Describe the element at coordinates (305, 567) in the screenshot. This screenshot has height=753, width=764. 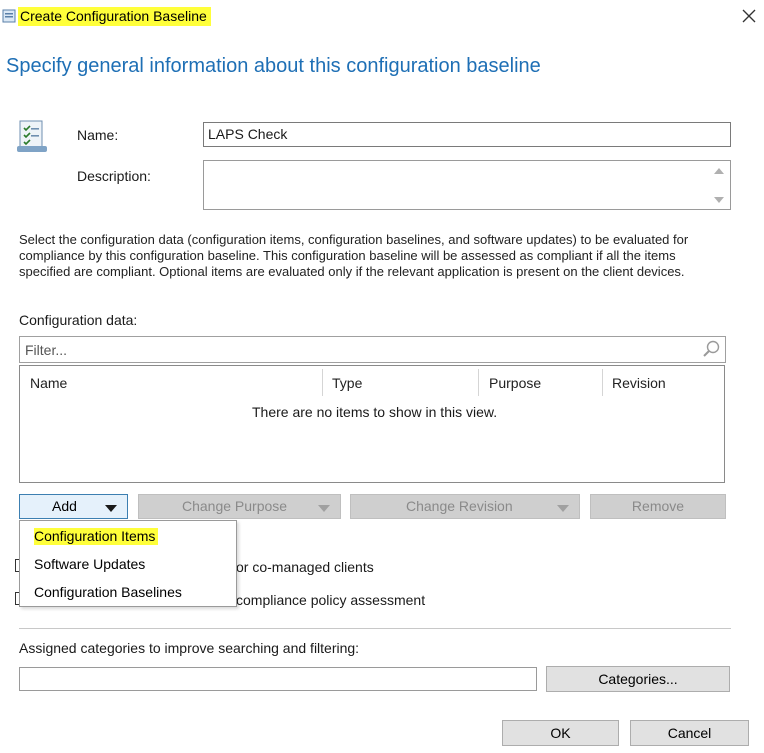
I see `co-managed-checkbox-label: or co-managed clients` at that location.